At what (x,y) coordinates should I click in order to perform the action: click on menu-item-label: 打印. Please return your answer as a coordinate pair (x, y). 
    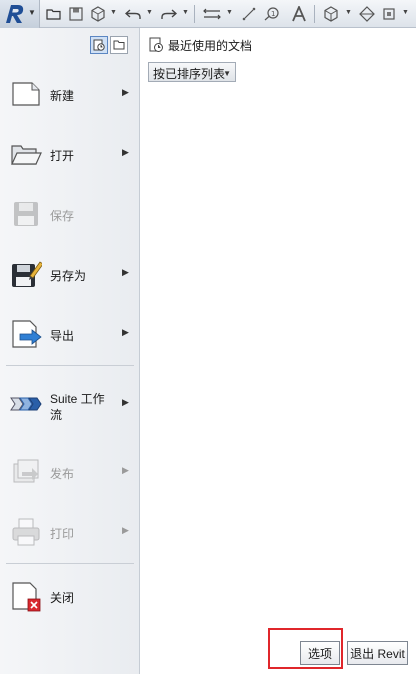
    Looking at the image, I should click on (62, 534).